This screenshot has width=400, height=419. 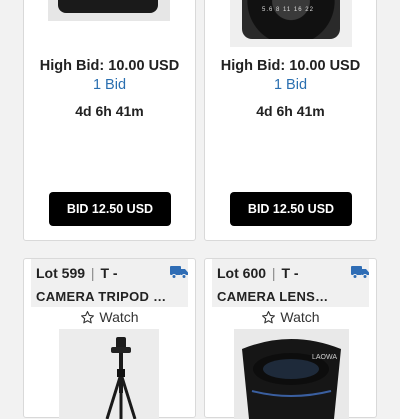 I want to click on lens-scale-text: 5.6 8 11 16 22, so click(x=288, y=10).